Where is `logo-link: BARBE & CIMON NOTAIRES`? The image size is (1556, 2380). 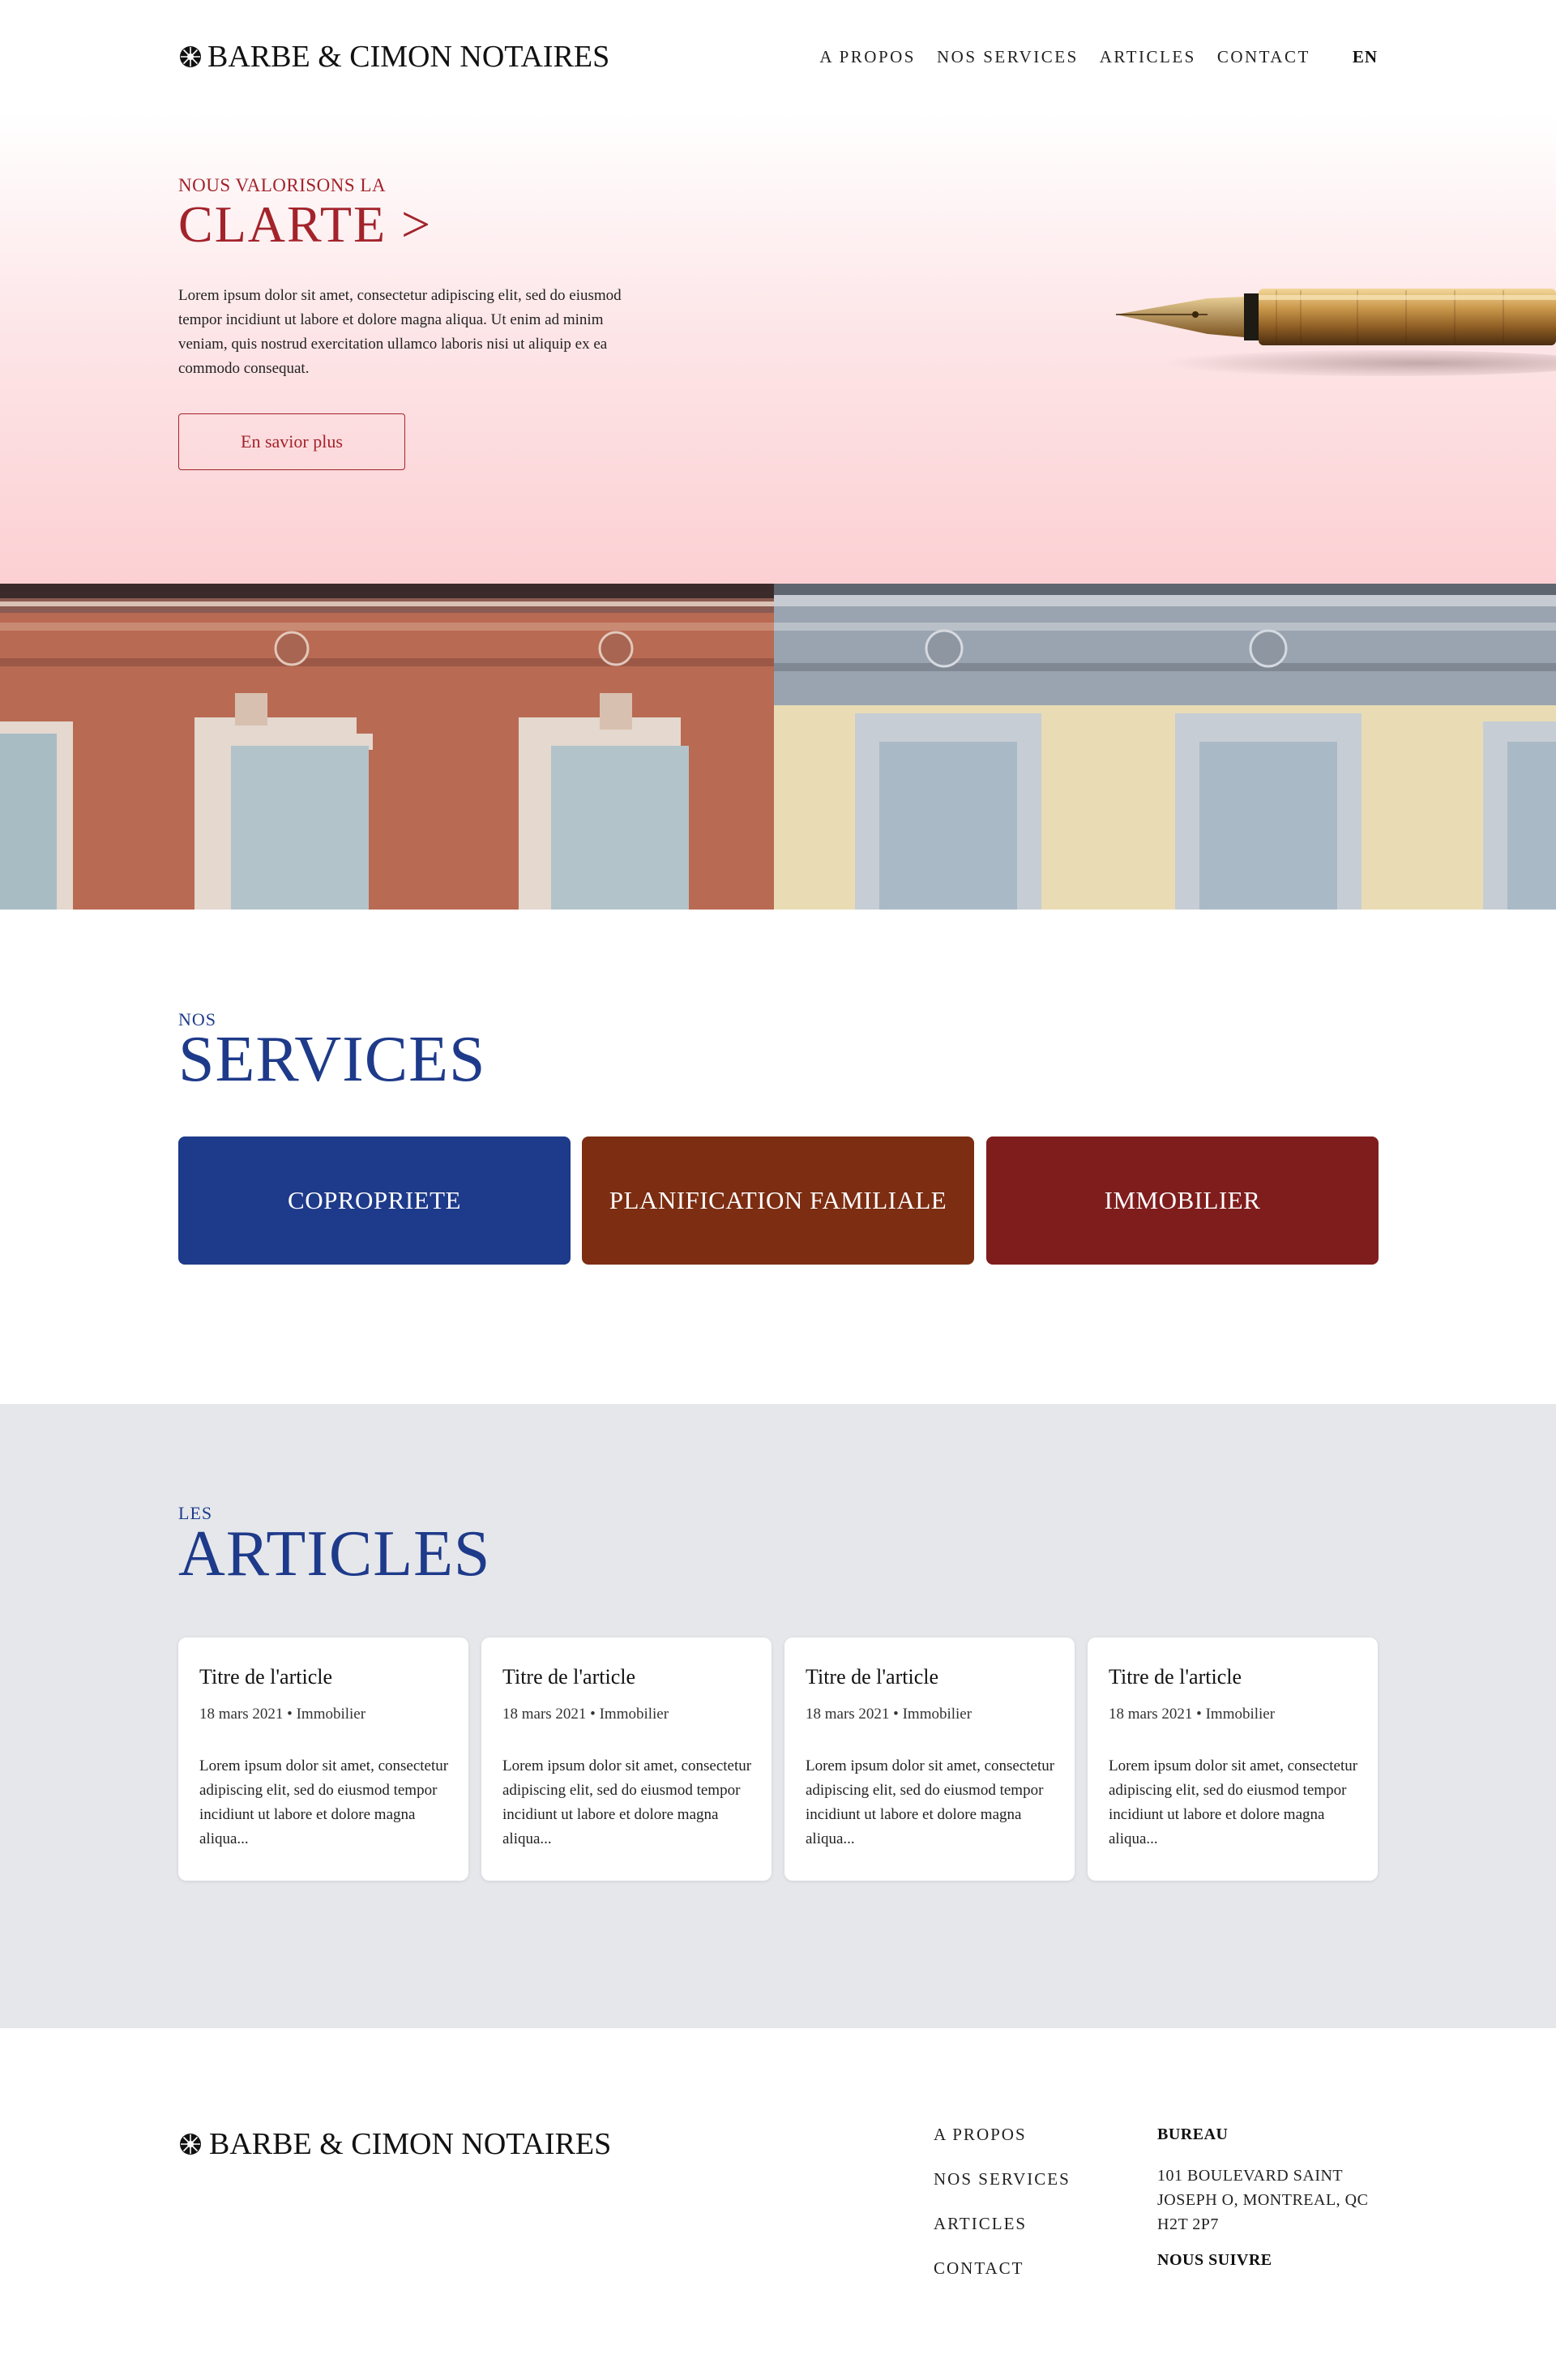 logo-link: BARBE & CIMON NOTAIRES is located at coordinates (393, 57).